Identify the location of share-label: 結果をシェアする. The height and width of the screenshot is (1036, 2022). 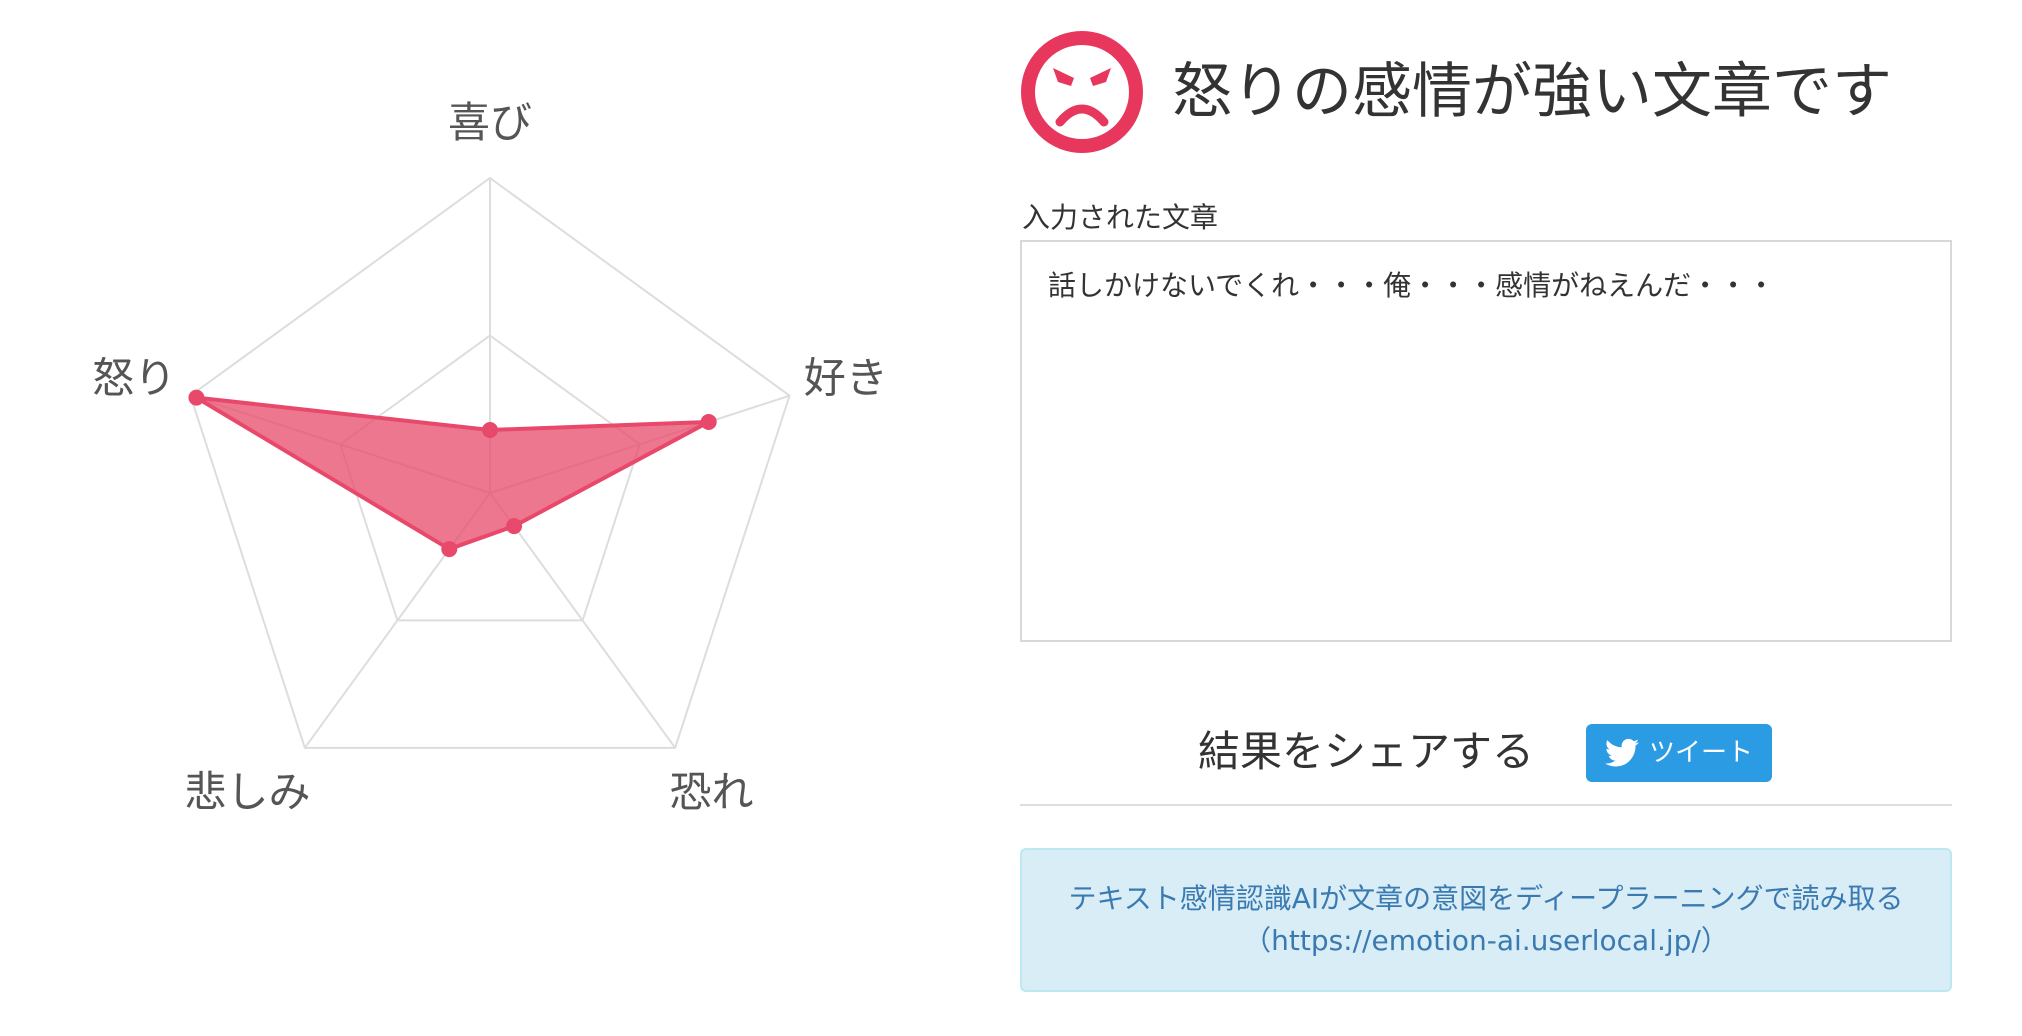
(1366, 751).